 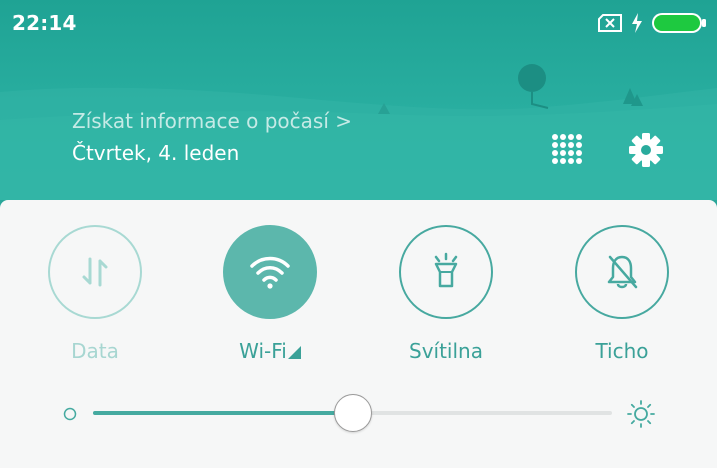 I want to click on tile-silent-label: Ticho, so click(x=622, y=351).